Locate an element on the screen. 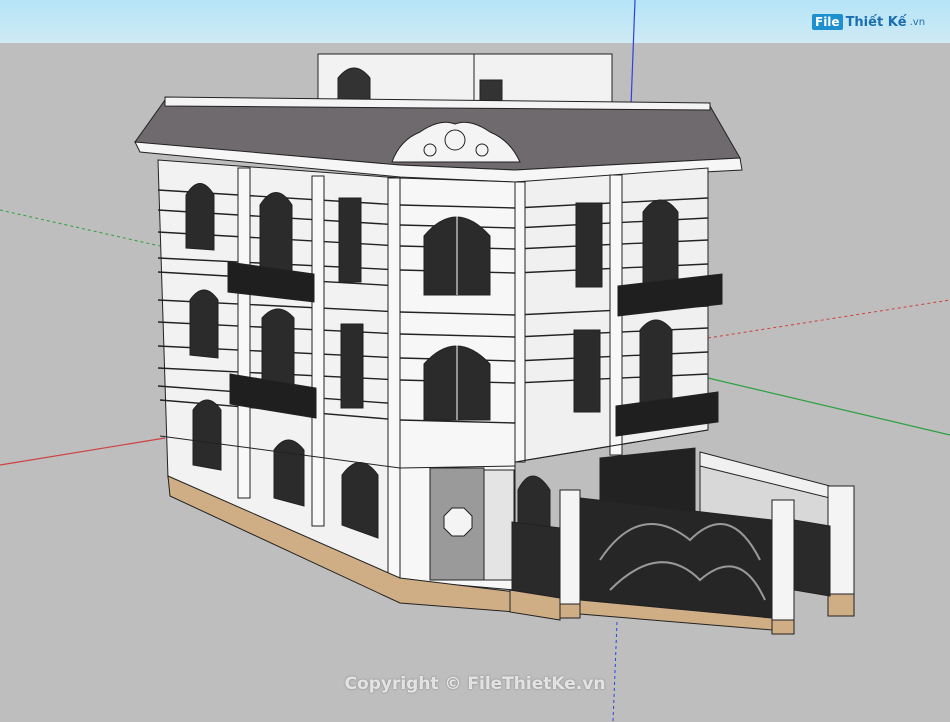 Image resolution: width=950 pixels, height=722 pixels. red-axis-dashed is located at coordinates (828, 319).